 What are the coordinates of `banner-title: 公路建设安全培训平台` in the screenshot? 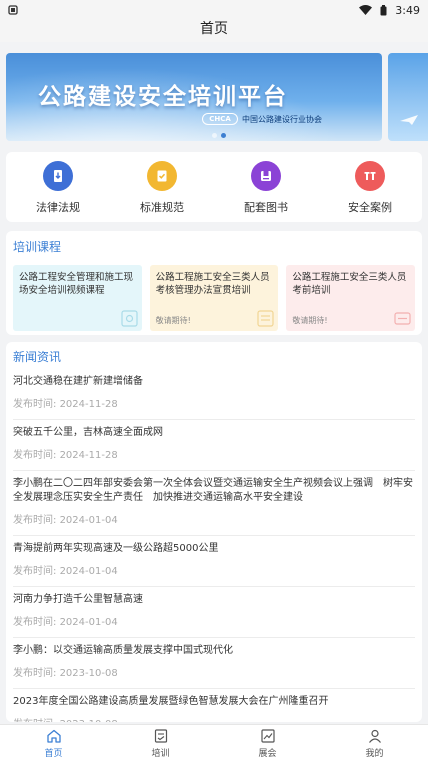 It's located at (163, 97).